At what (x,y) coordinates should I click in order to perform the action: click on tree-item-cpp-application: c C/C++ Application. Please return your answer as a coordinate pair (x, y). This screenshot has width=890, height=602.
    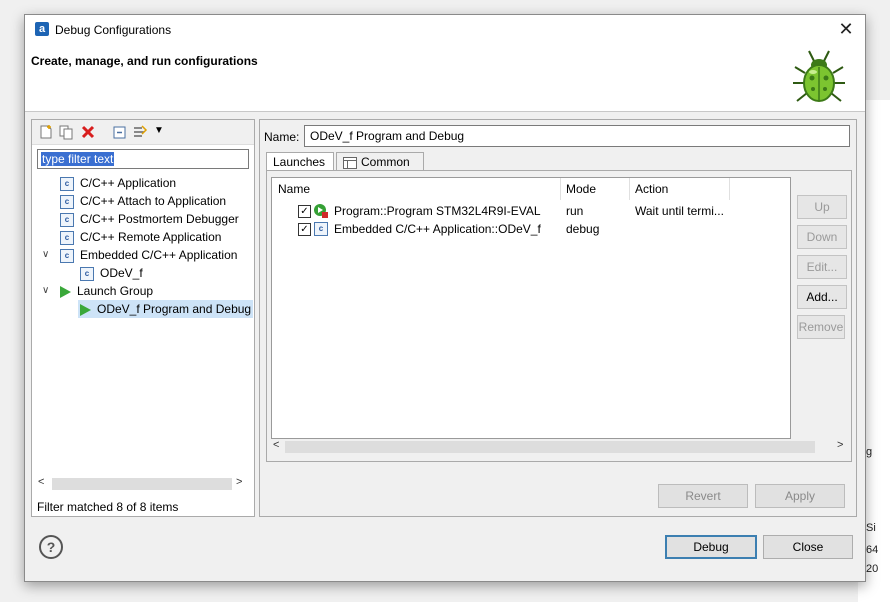
    Looking at the image, I should click on (118, 183).